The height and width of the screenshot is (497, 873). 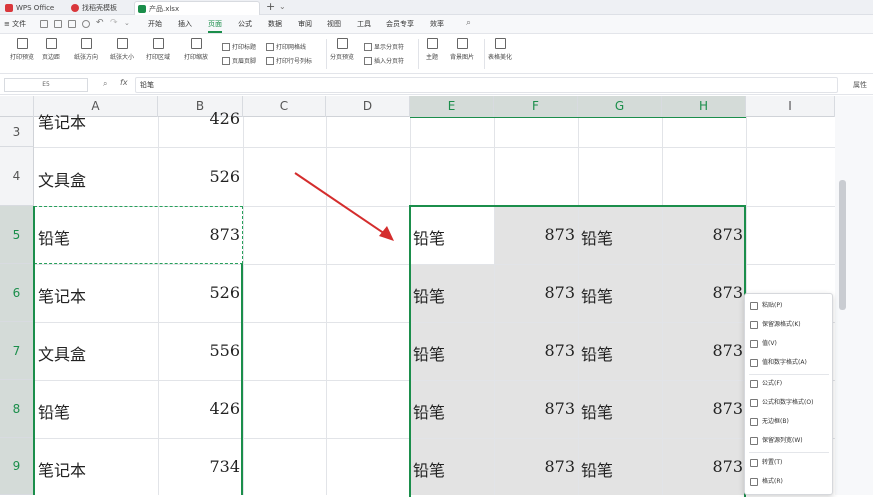 What do you see at coordinates (17, 235) in the screenshot?
I see `row-header-5: 5` at bounding box center [17, 235].